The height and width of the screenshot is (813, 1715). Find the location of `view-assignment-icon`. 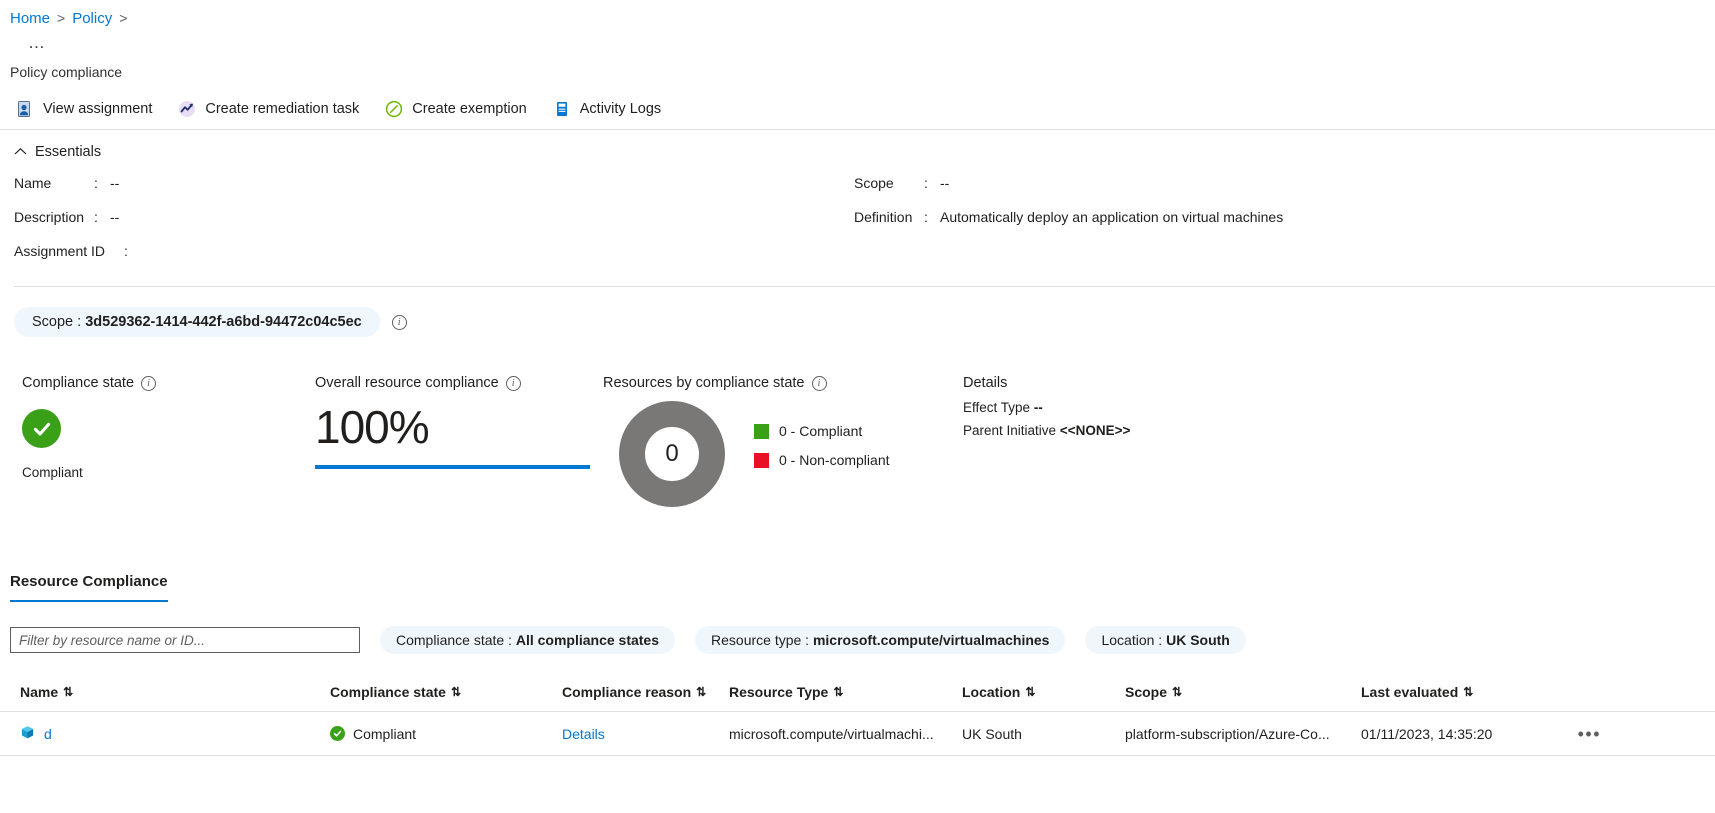

view-assignment-icon is located at coordinates (25, 109).